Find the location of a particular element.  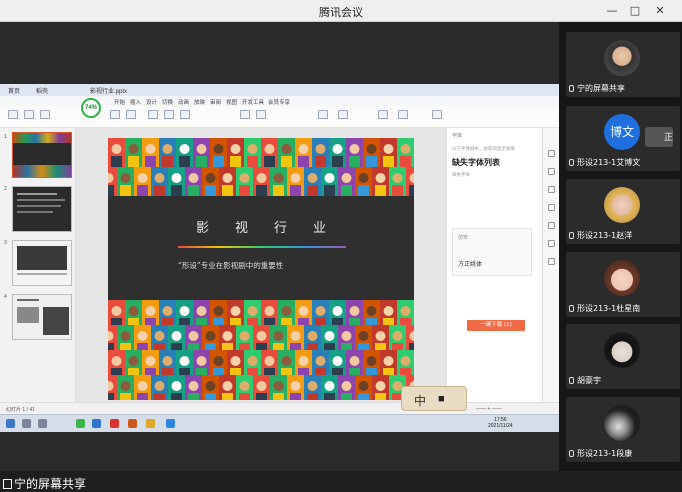

textbox-icon is located at coordinates (343, 114).